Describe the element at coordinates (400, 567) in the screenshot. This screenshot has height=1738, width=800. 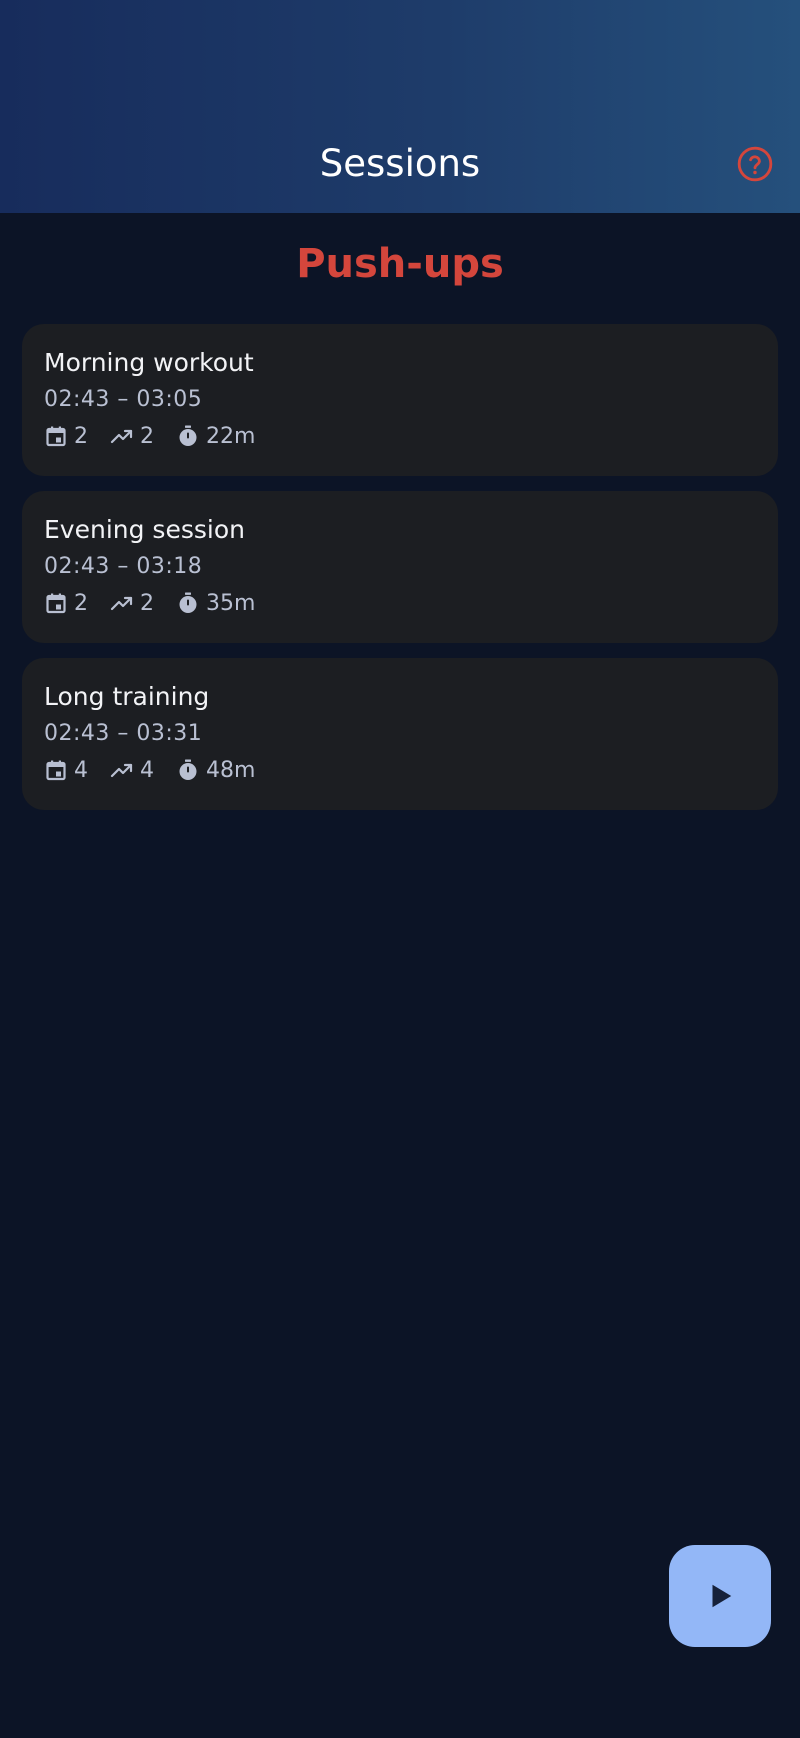
I see `session-card: Evening session 02:43 – 03:18 2 2 35m` at that location.